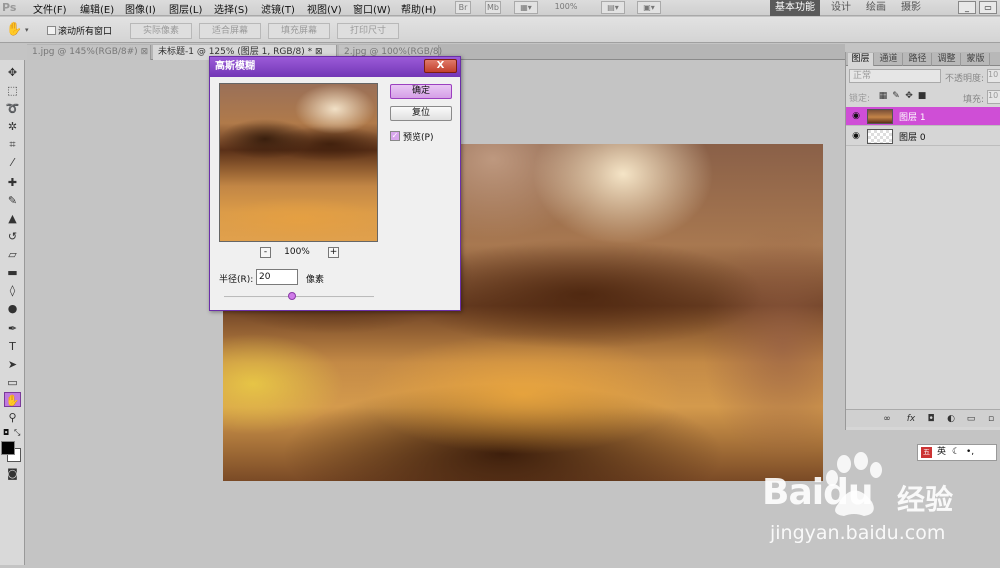 The width and height of the screenshot is (1000, 568). What do you see at coordinates (12, 308) in the screenshot?
I see `dodge-tool-icon: ●` at bounding box center [12, 308].